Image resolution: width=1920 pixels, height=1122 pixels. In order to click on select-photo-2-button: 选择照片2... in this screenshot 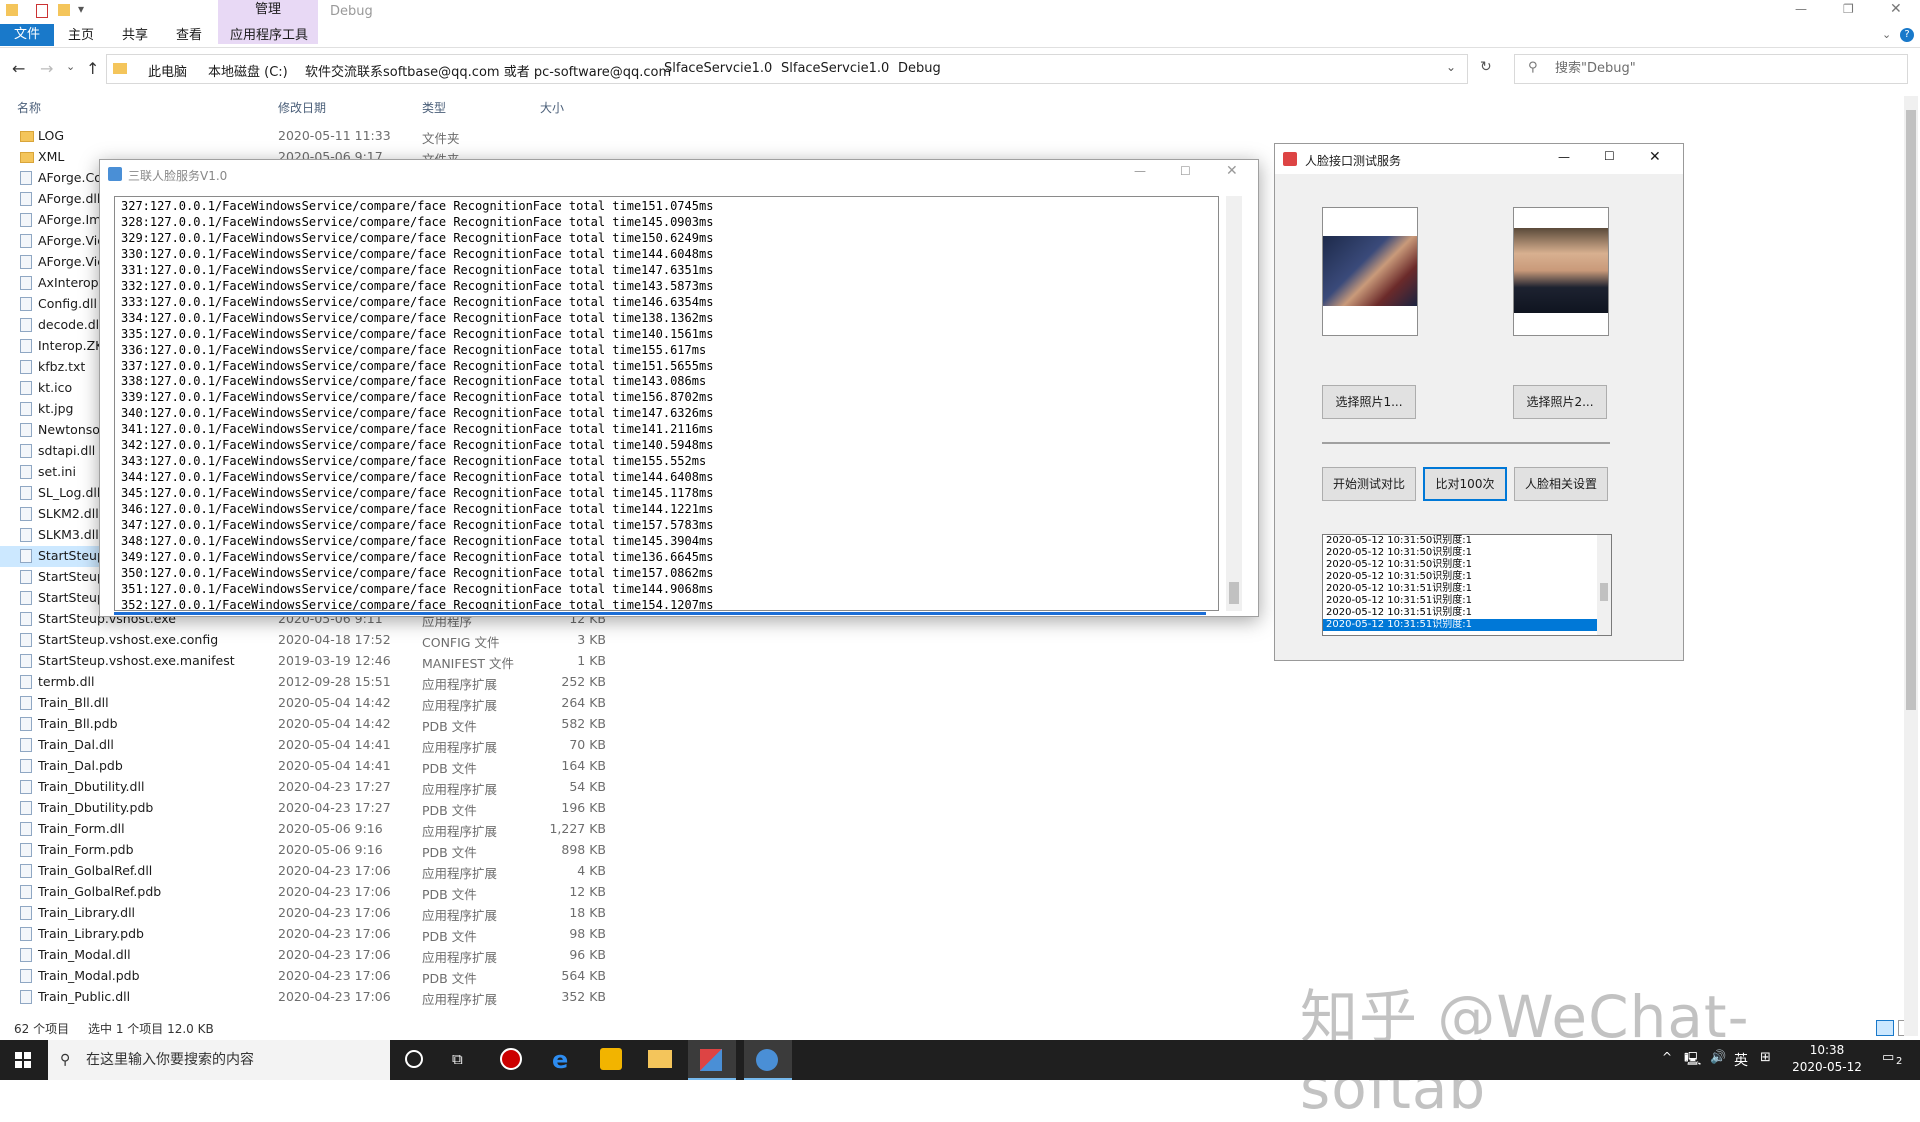, I will do `click(1560, 402)`.